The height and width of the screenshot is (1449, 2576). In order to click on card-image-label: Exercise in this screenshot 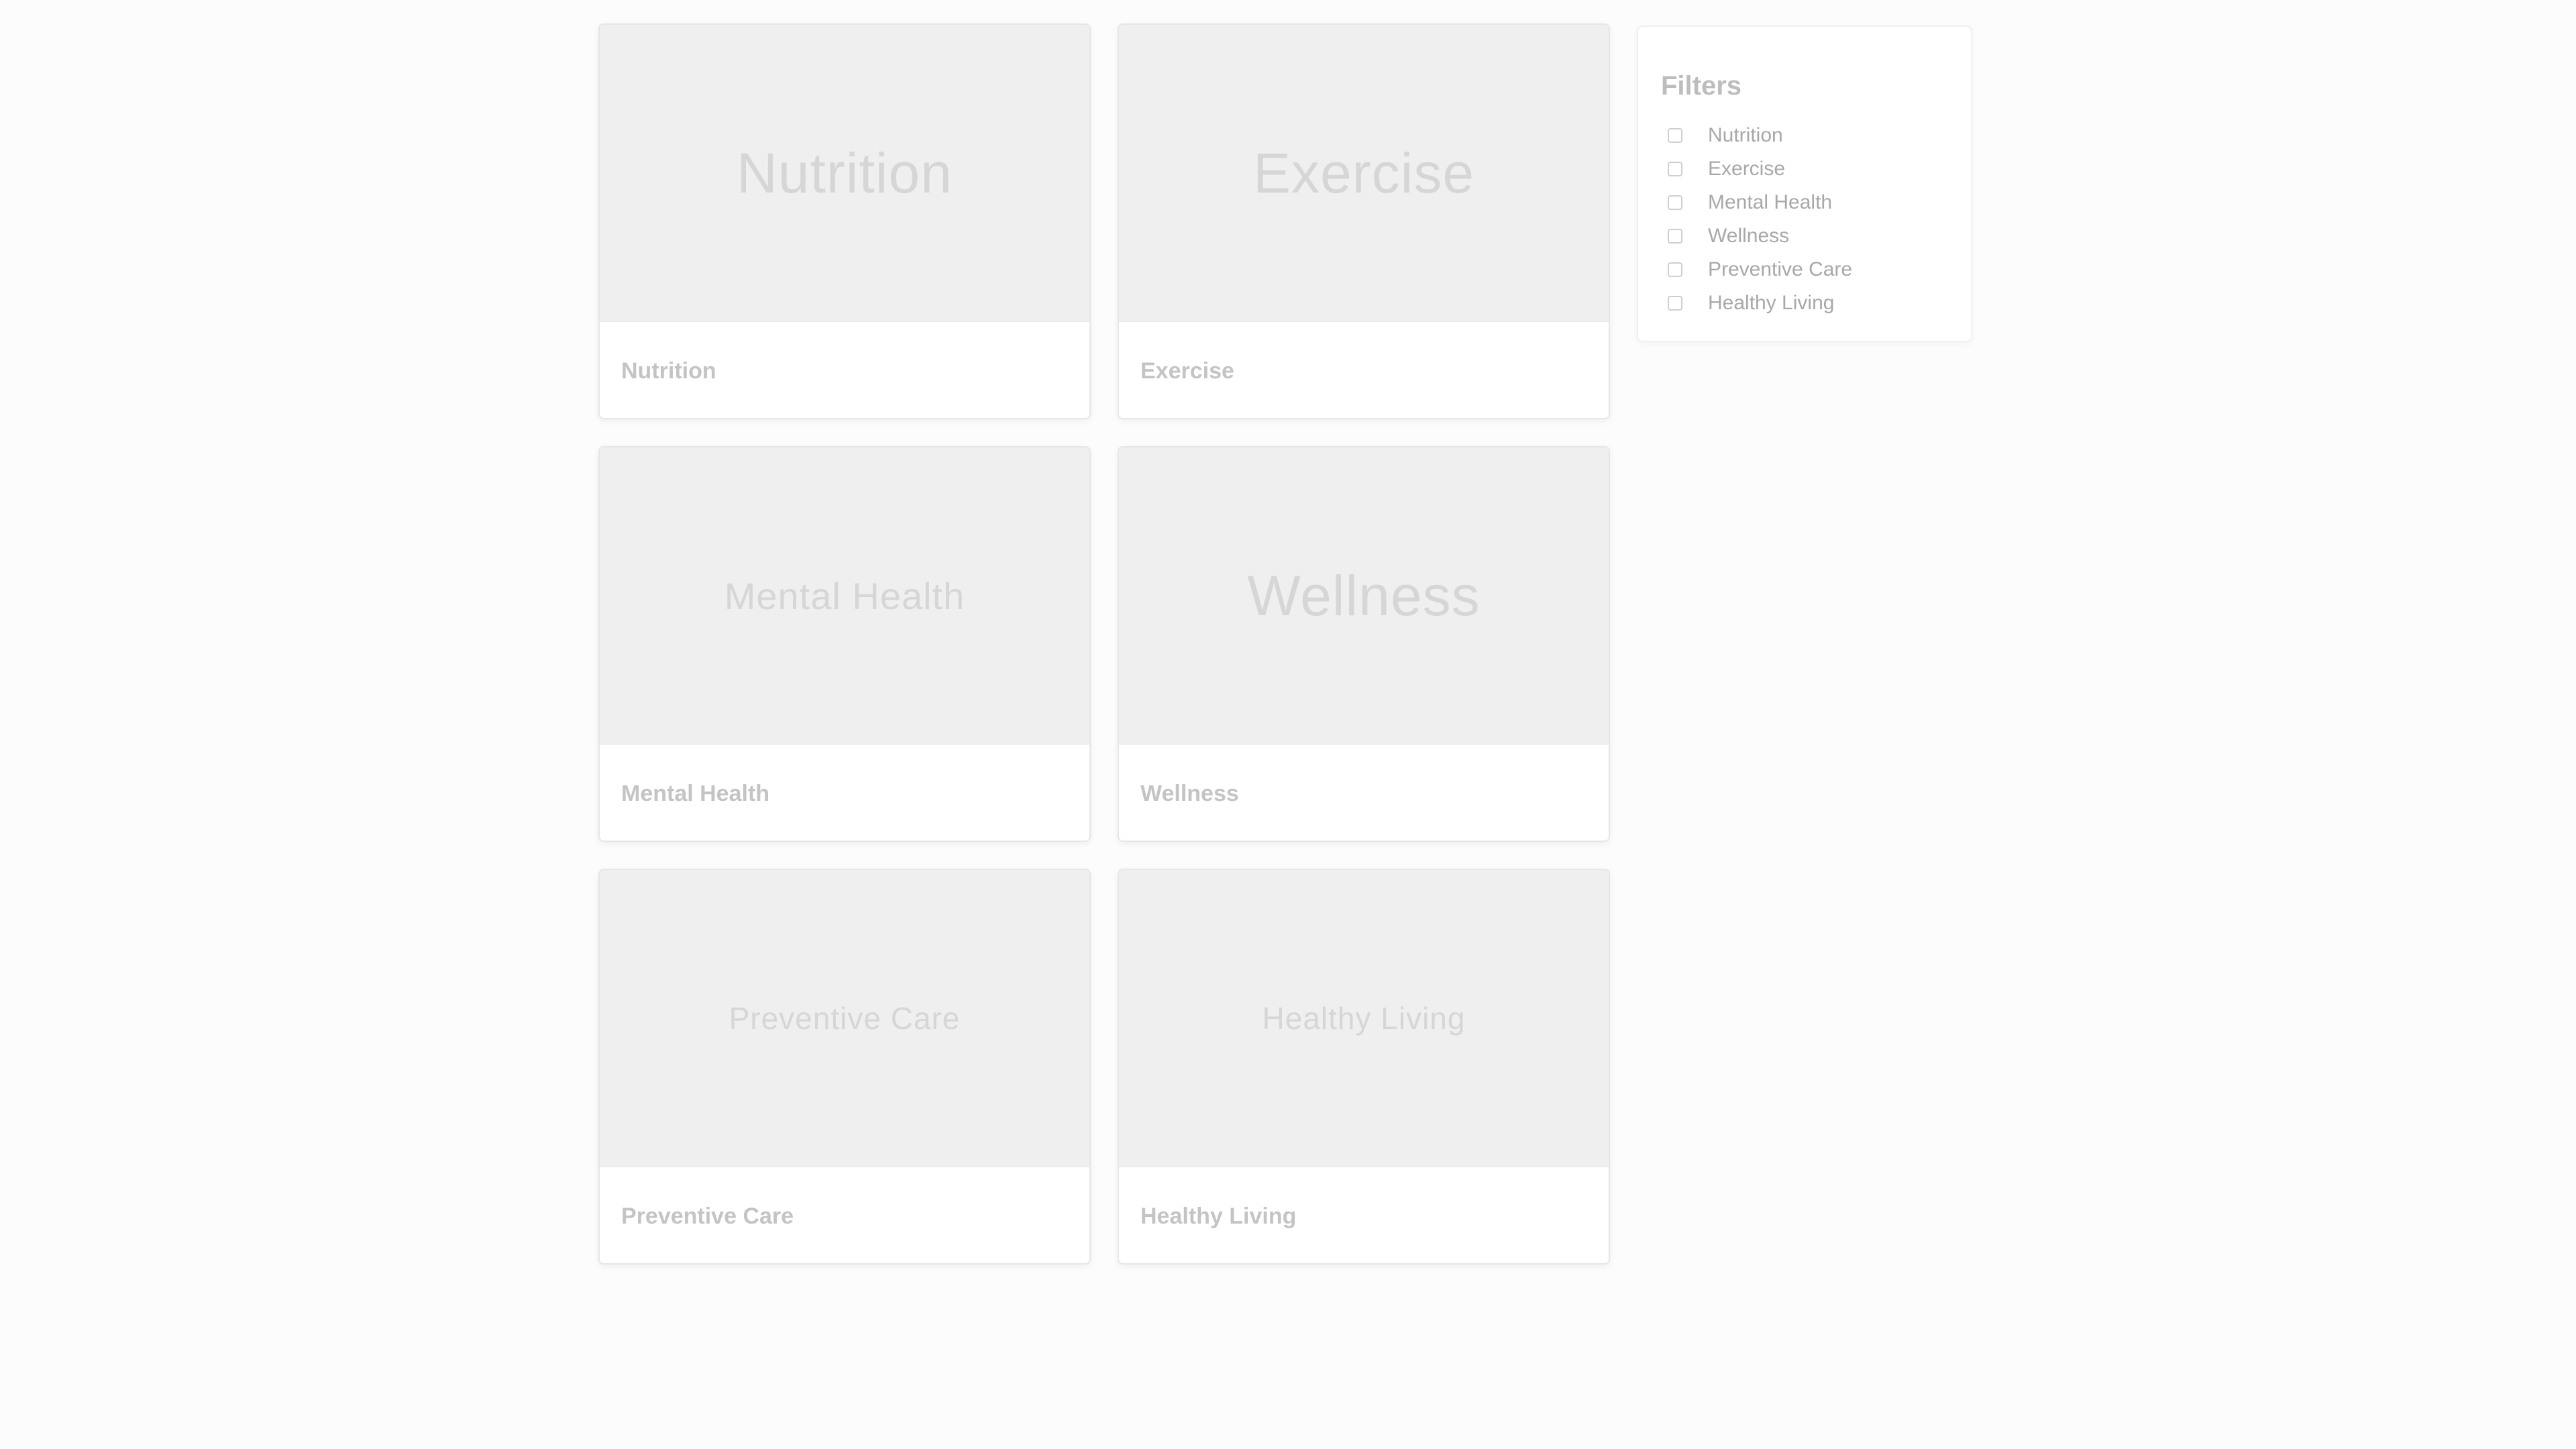, I will do `click(1363, 173)`.